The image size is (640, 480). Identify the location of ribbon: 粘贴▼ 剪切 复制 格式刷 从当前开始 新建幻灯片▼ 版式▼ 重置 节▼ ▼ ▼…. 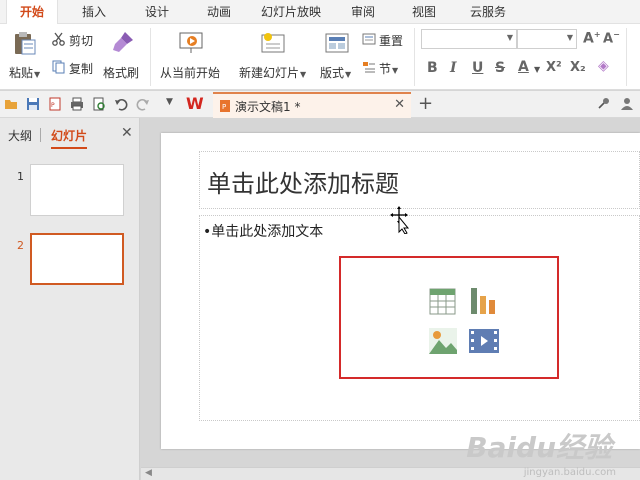
(320, 57).